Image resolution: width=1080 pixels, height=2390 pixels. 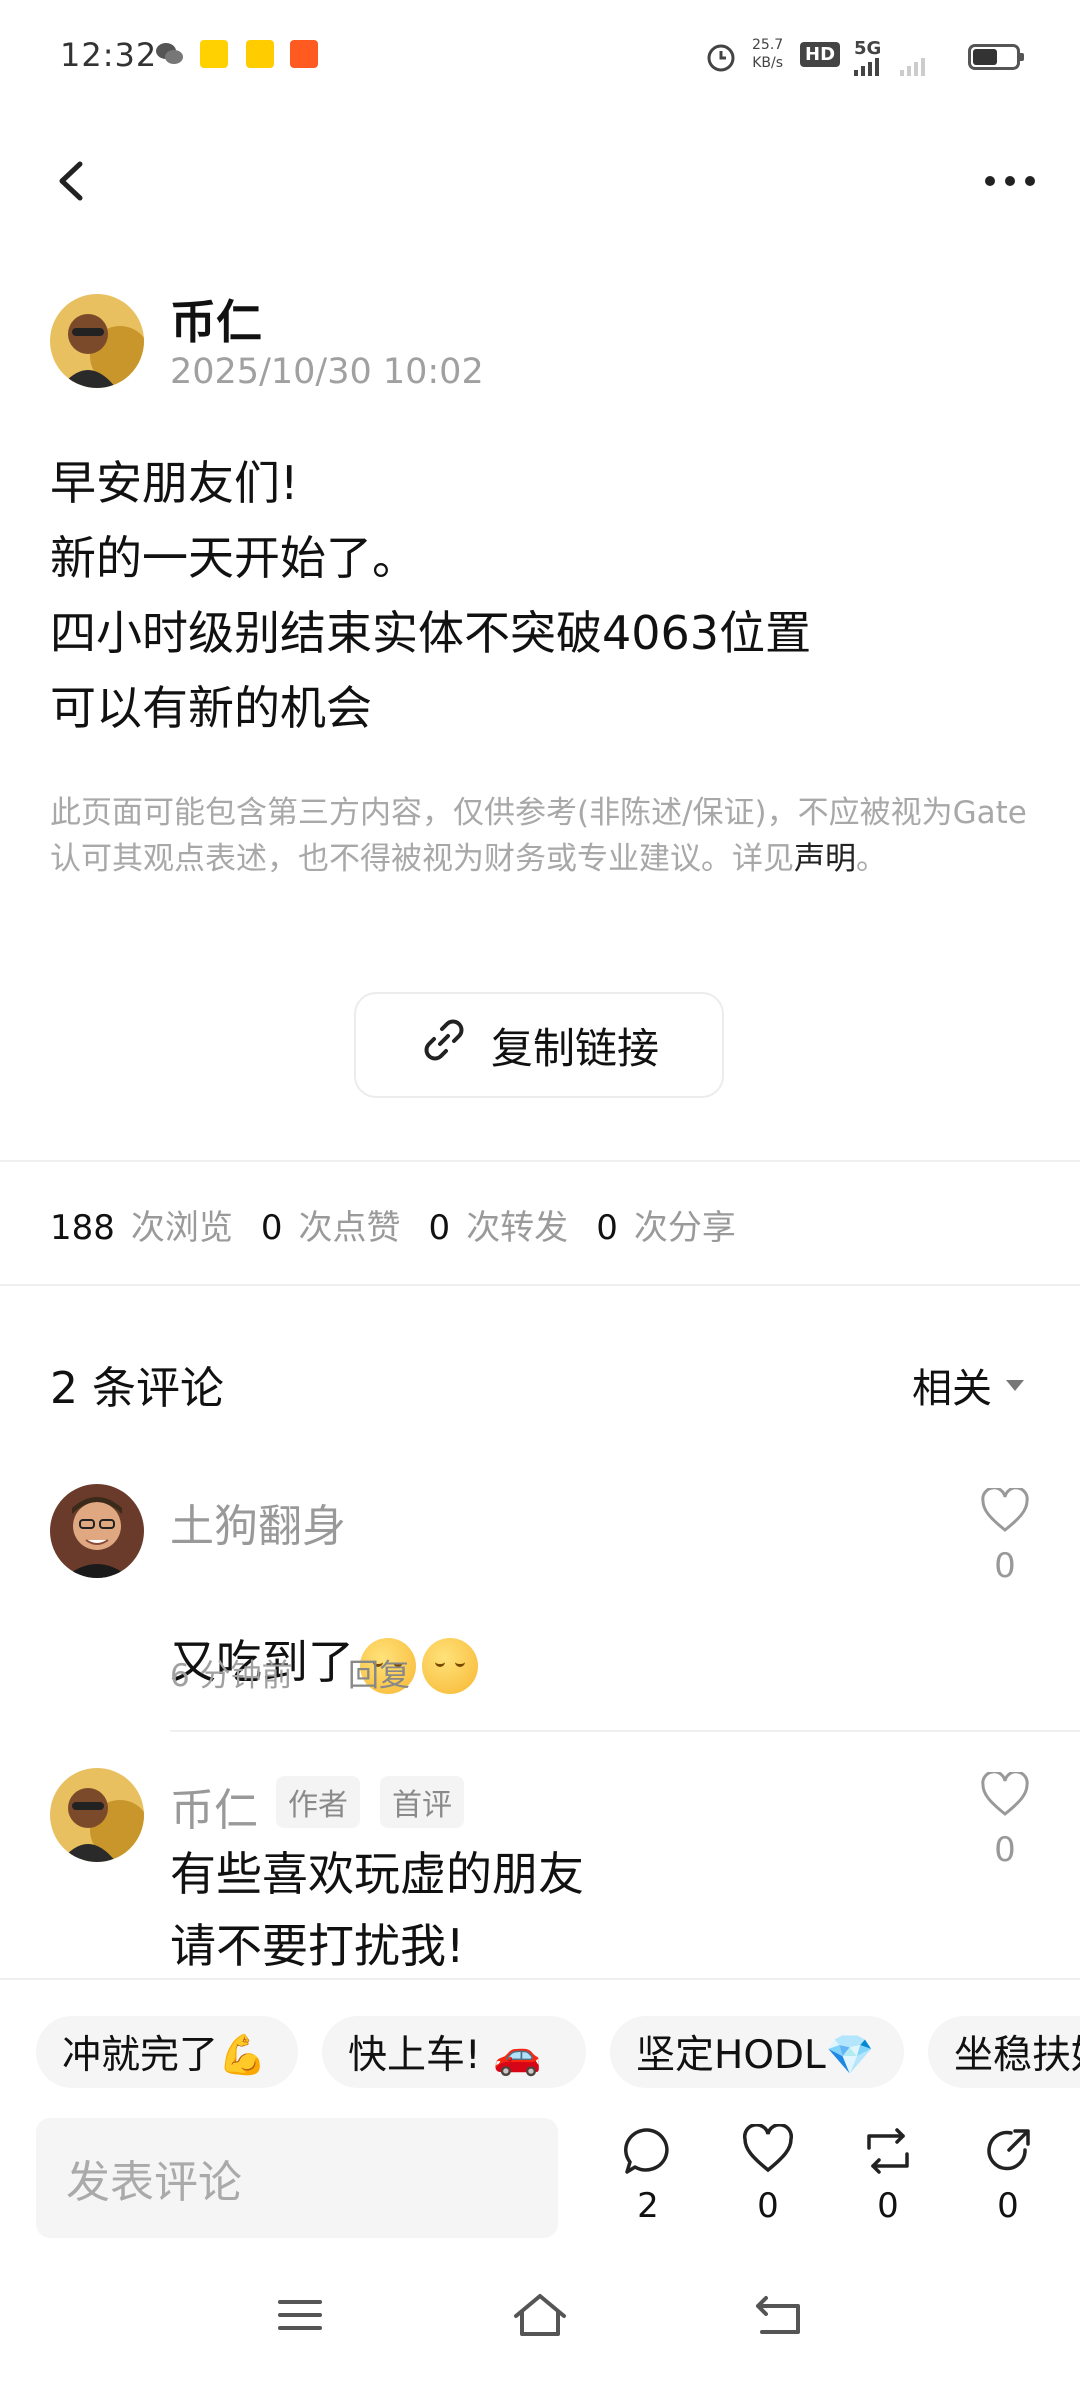 I want to click on likes-label: 次点赞, so click(x=349, y=1228).